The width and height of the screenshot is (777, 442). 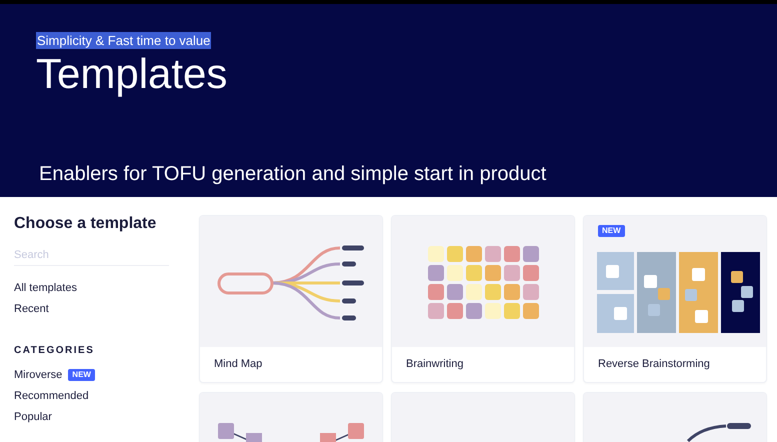 I want to click on category-link: Popular, so click(x=33, y=417).